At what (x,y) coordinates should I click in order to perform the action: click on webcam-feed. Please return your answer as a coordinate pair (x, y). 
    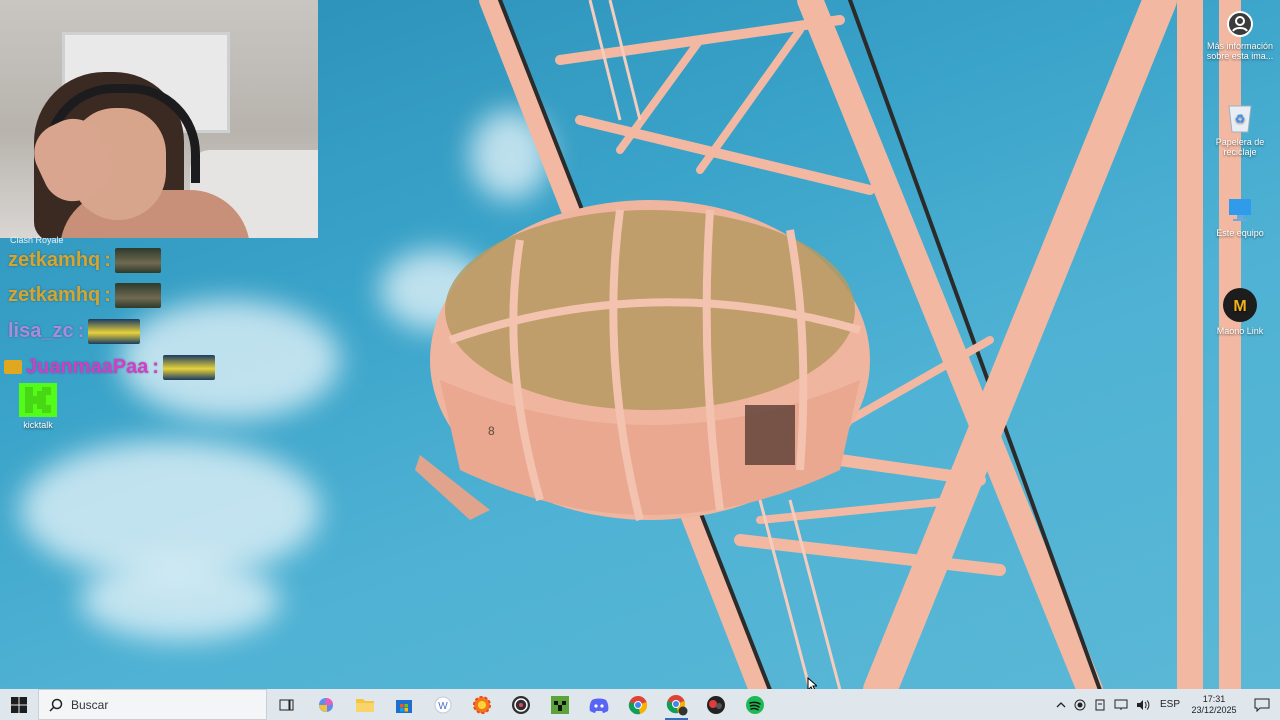
    Looking at the image, I should click on (159, 119).